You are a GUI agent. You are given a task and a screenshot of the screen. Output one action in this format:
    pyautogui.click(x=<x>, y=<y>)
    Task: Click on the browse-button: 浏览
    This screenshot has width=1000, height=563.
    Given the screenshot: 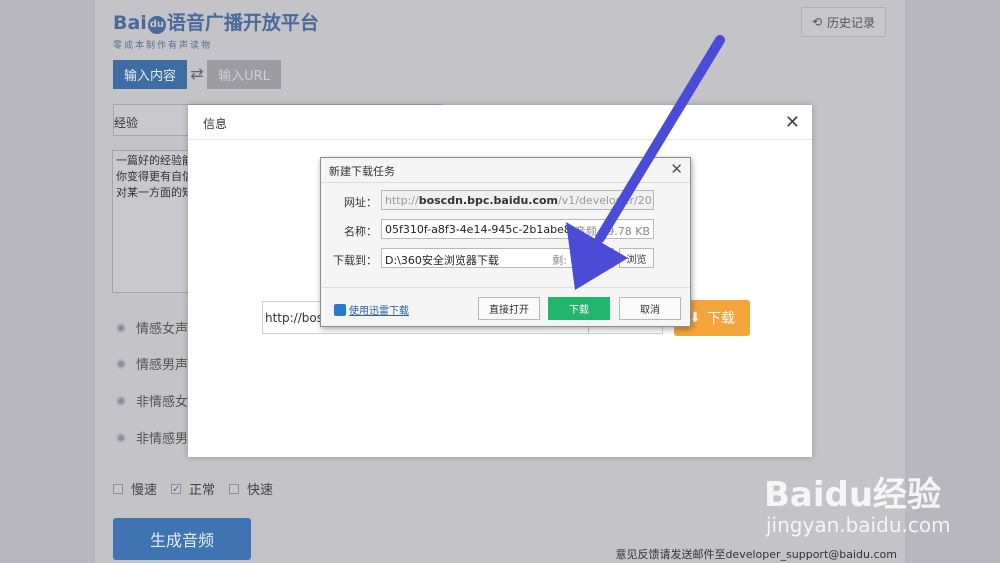 What is the action you would take?
    pyautogui.click(x=636, y=258)
    